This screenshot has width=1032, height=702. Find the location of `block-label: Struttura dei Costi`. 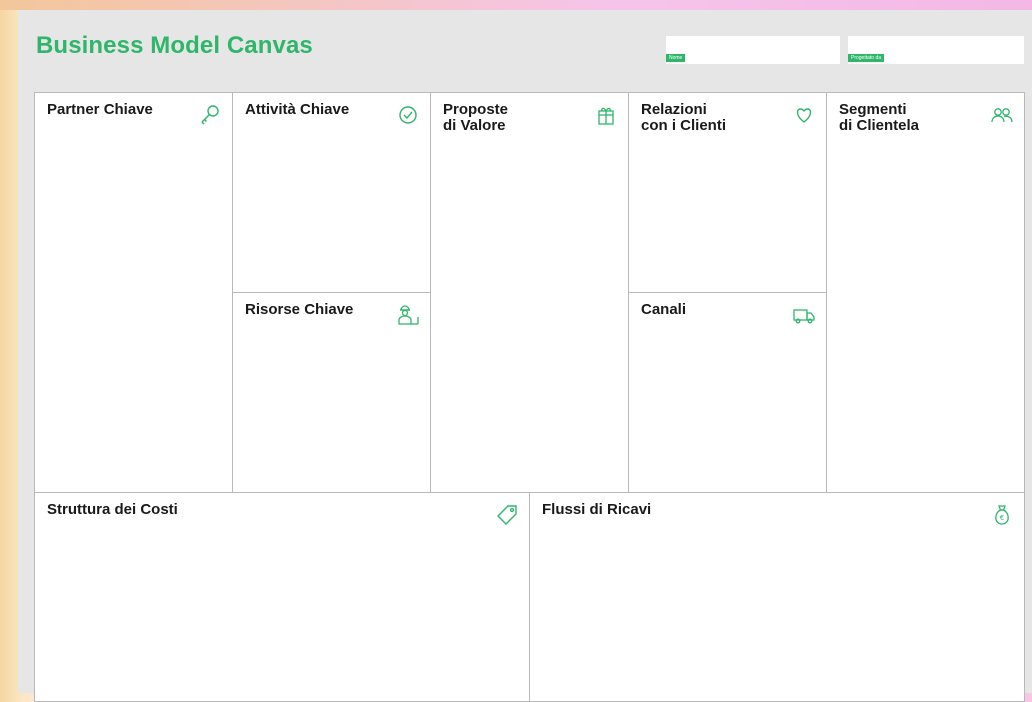

block-label: Struttura dei Costi is located at coordinates (112, 509).